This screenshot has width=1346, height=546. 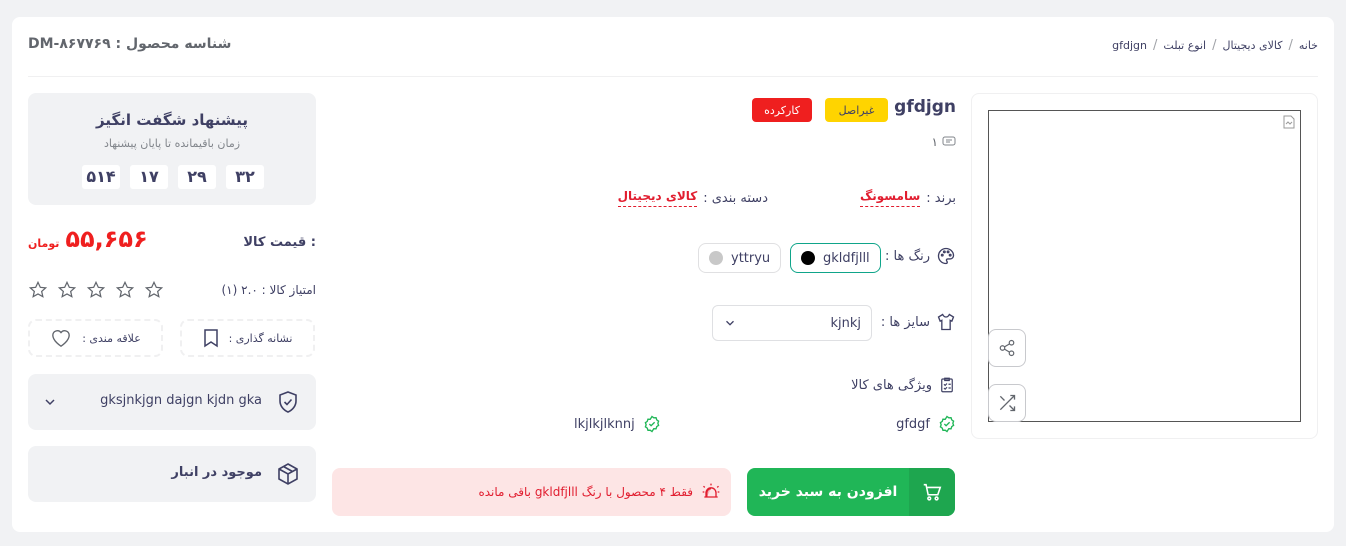 What do you see at coordinates (130, 44) in the screenshot?
I see `product-id: شناسه محصول : DM-۸۶۷۷۶۹` at bounding box center [130, 44].